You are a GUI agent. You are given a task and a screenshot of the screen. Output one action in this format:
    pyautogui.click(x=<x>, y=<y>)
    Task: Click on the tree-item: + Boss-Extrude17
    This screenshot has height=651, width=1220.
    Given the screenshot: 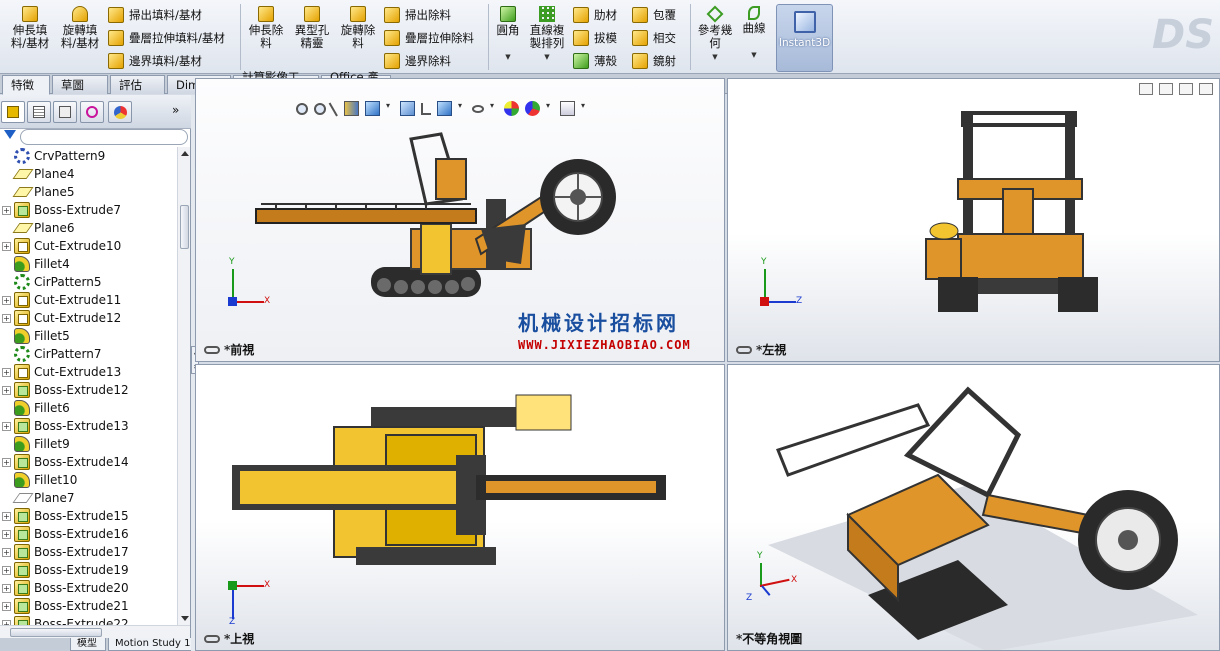 What is the action you would take?
    pyautogui.click(x=88, y=552)
    